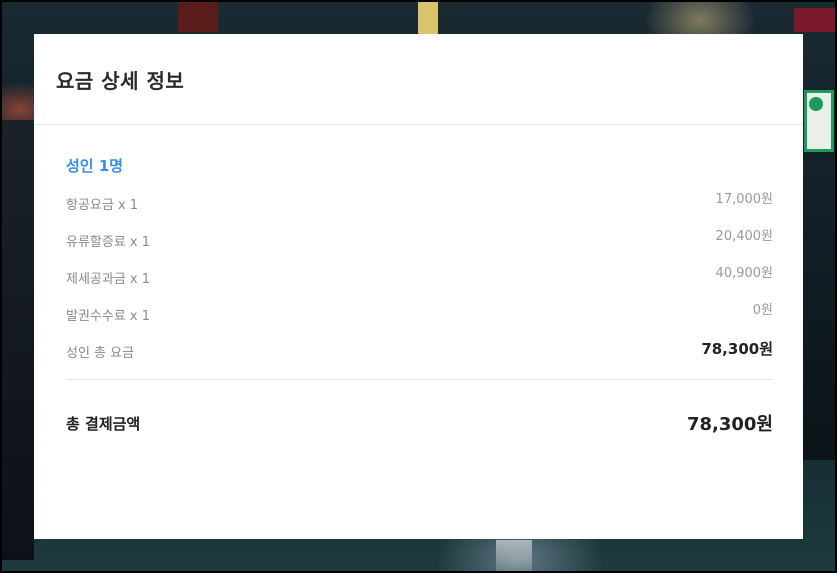  Describe the element at coordinates (419, 423) in the screenshot. I see `total-row: 총 결제금액 78,300원` at that location.